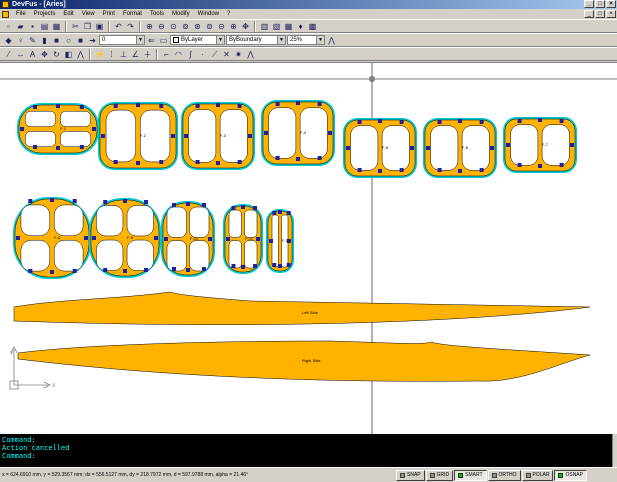 This screenshot has width=617, height=482. Describe the element at coordinates (243, 239) in the screenshot. I see `former-part: F-11` at that location.